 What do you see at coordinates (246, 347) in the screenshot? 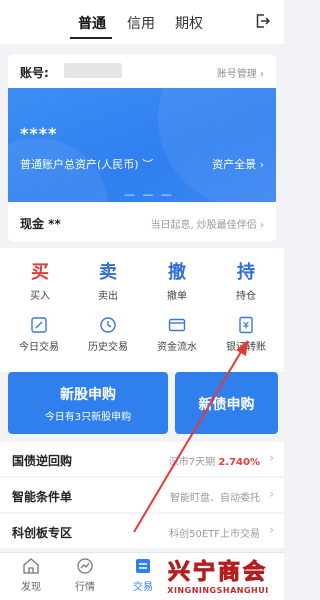
I see `bank-securities-transfer-label: 银证转账` at bounding box center [246, 347].